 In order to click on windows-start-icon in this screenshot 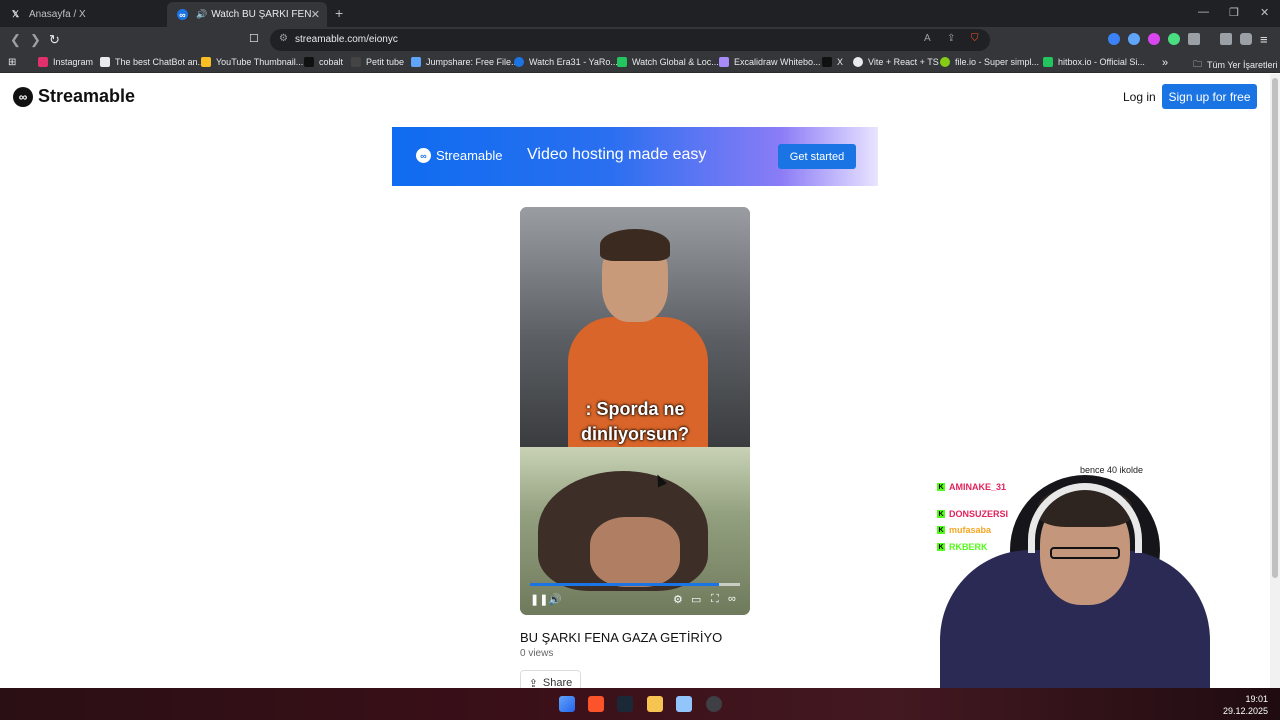, I will do `click(567, 704)`.